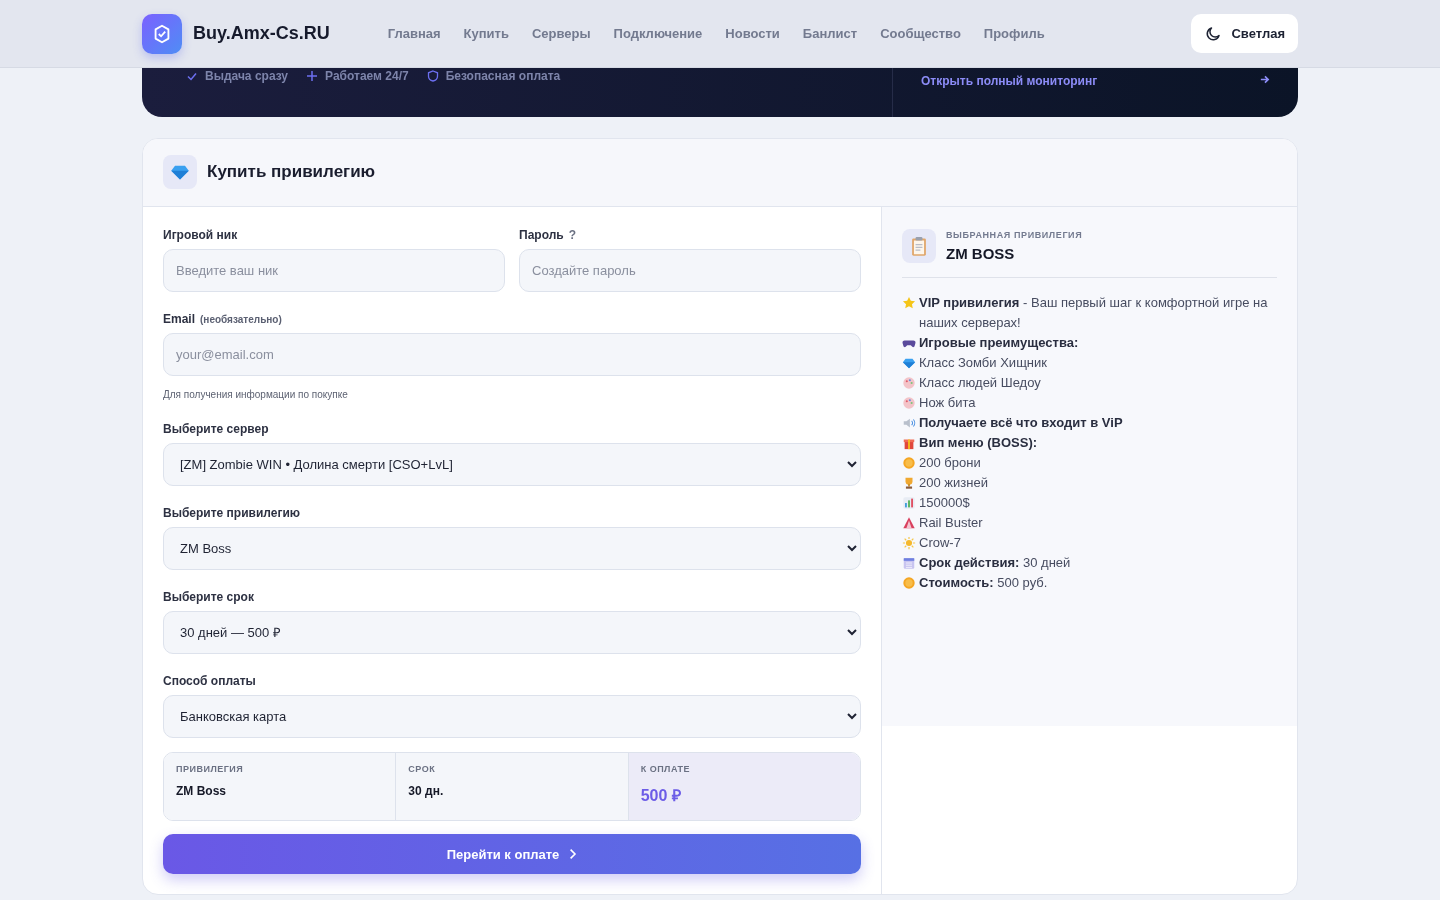  I want to click on speaker-icon, so click(909, 423).